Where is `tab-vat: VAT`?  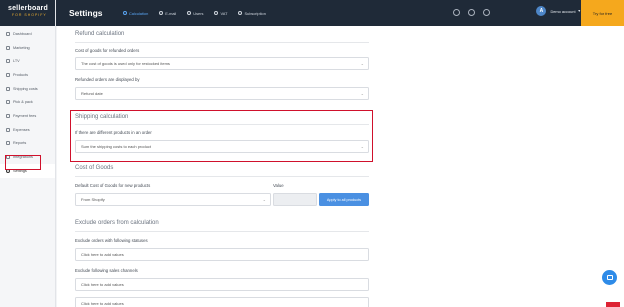 tab-vat: VAT is located at coordinates (220, 13).